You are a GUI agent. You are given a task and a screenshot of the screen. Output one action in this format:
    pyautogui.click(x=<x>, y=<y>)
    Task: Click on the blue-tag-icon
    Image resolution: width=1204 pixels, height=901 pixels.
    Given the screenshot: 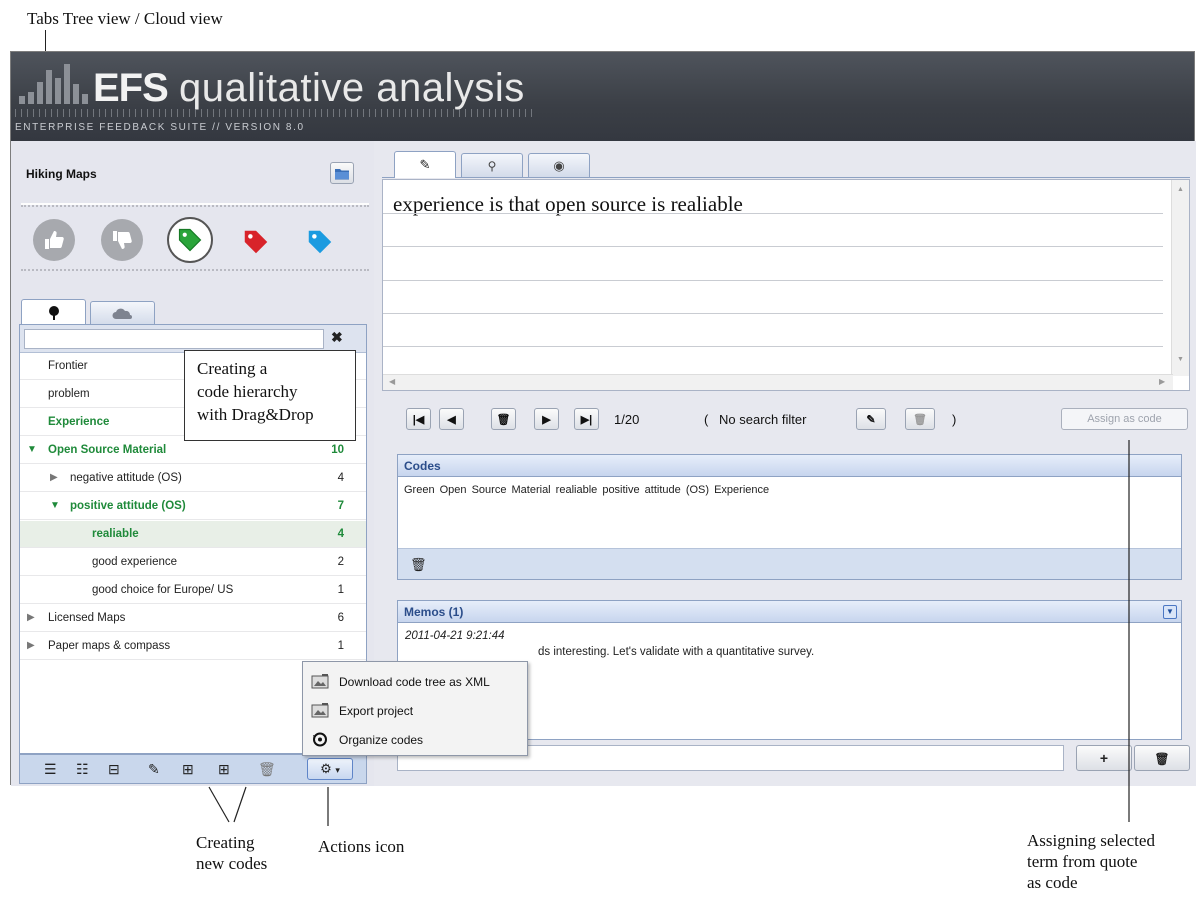 What is the action you would take?
    pyautogui.click(x=320, y=244)
    